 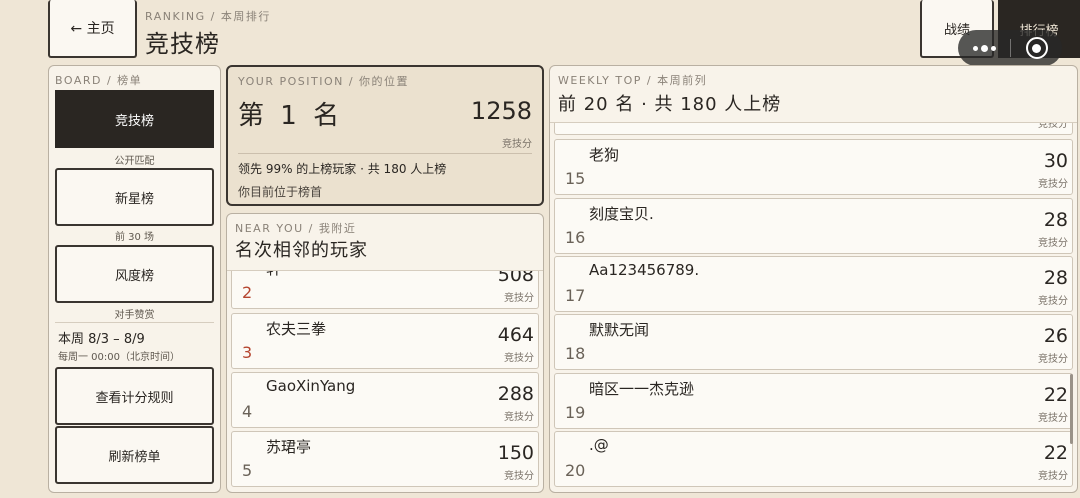 What do you see at coordinates (575, 178) in the screenshot?
I see `row-rank: 15` at bounding box center [575, 178].